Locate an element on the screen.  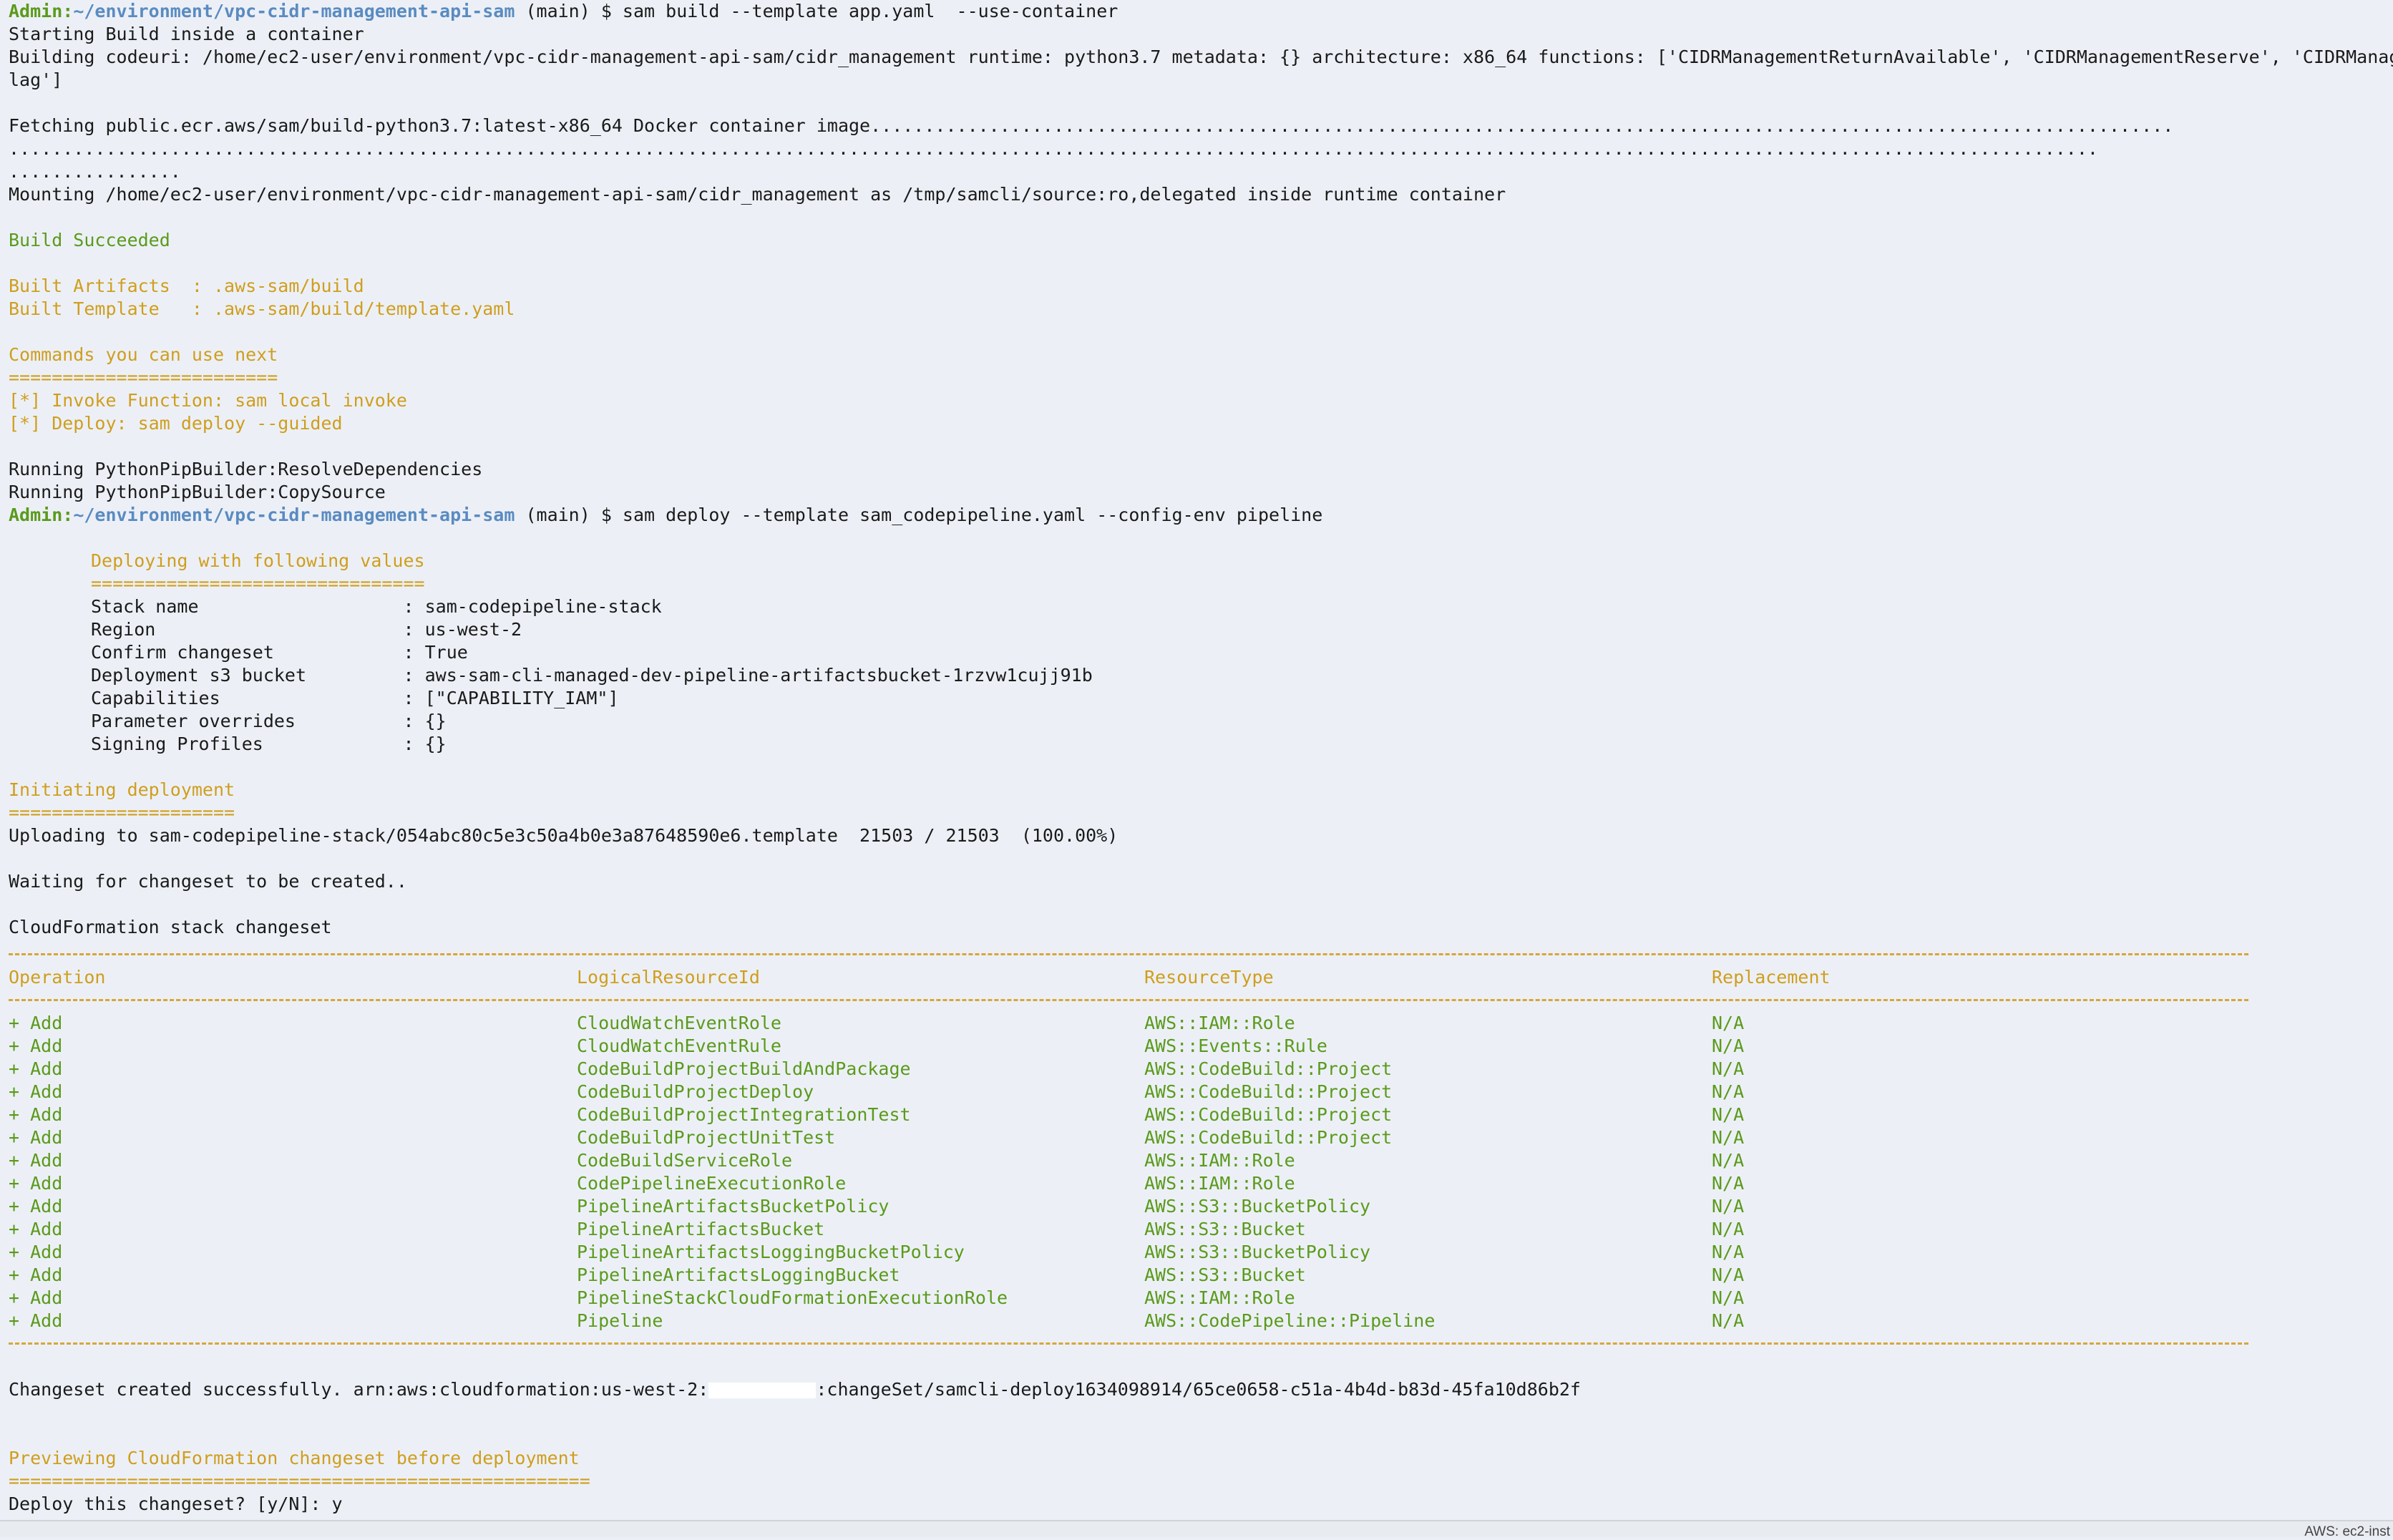
row-logical-resource-id: CloudWatchEventRole is located at coordinates (679, 1023).